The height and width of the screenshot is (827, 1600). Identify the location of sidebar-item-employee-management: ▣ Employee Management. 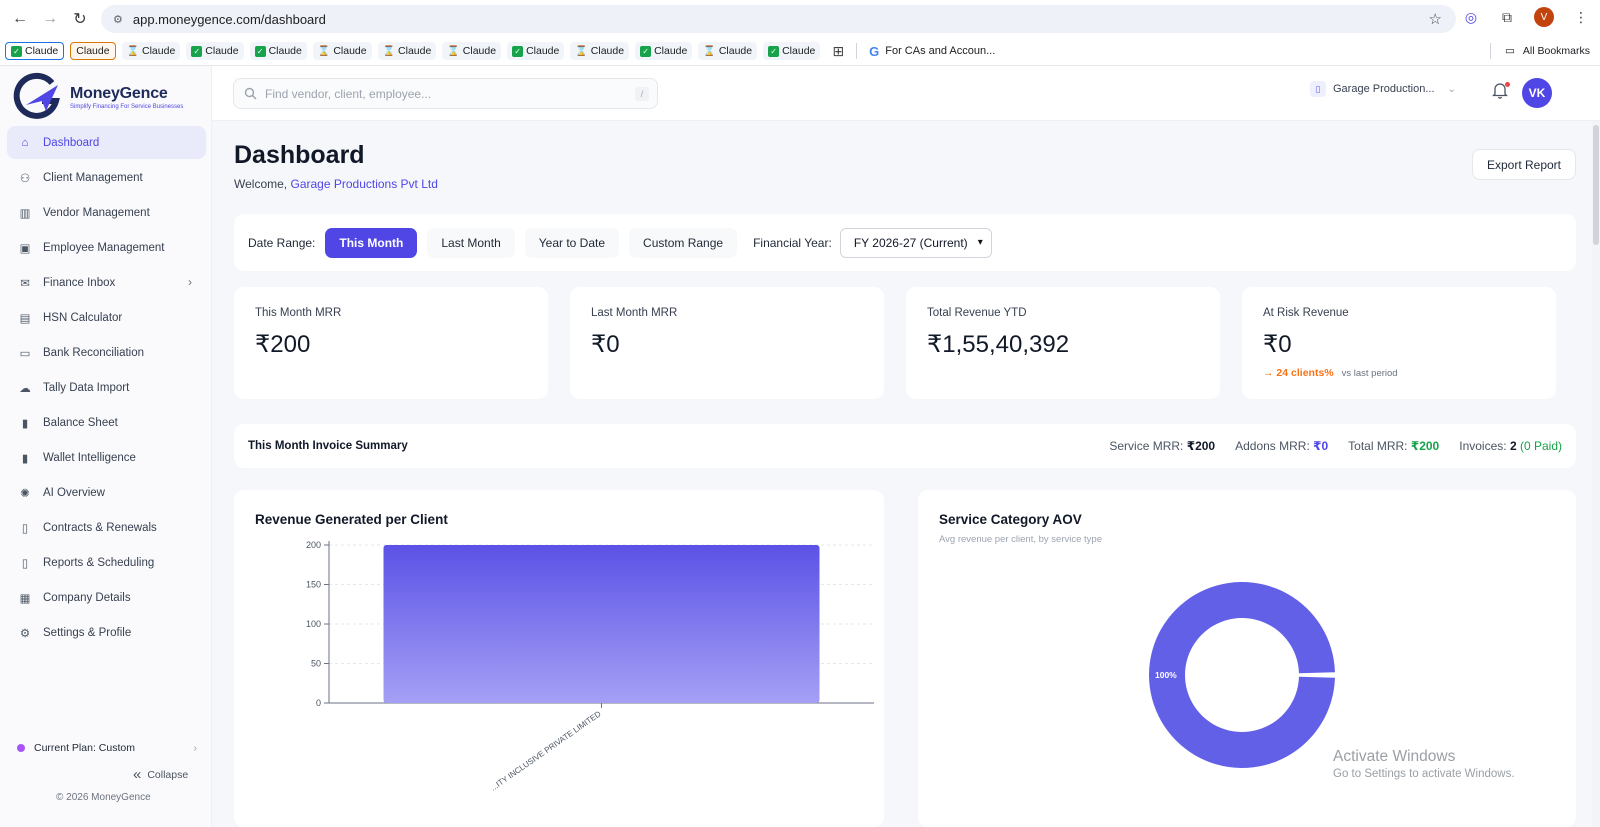
(106, 247).